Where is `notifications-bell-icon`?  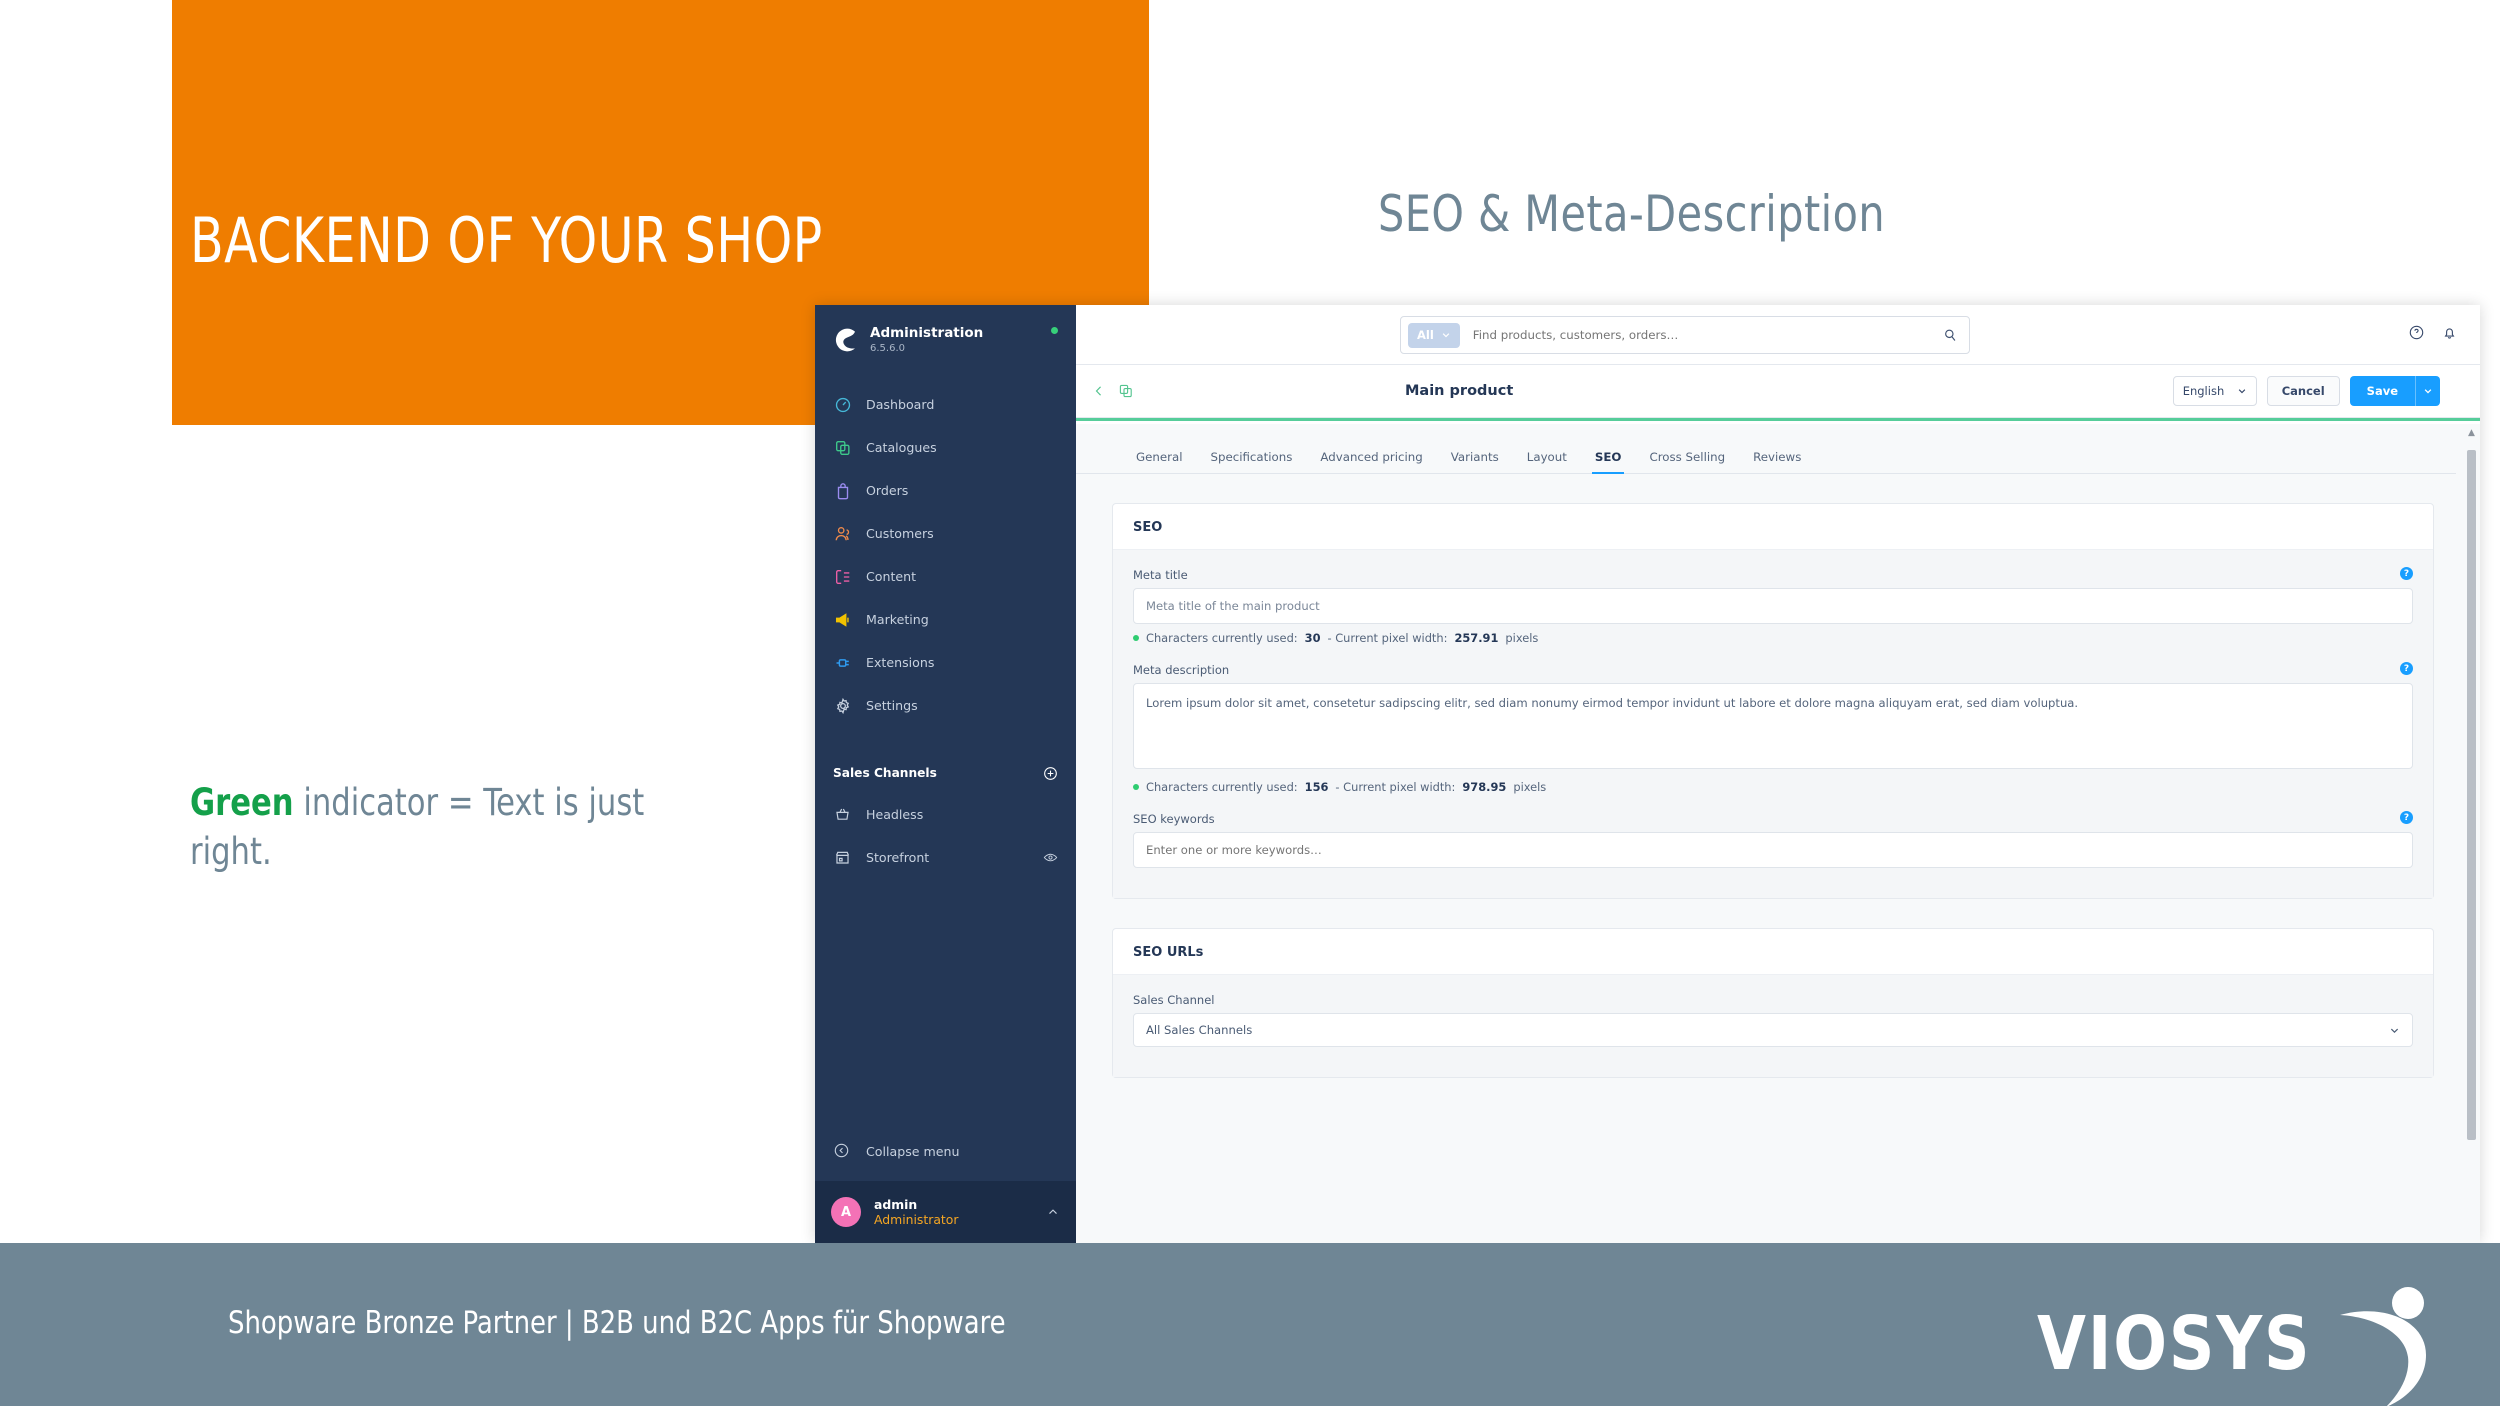
notifications-bell-icon is located at coordinates (2449, 332).